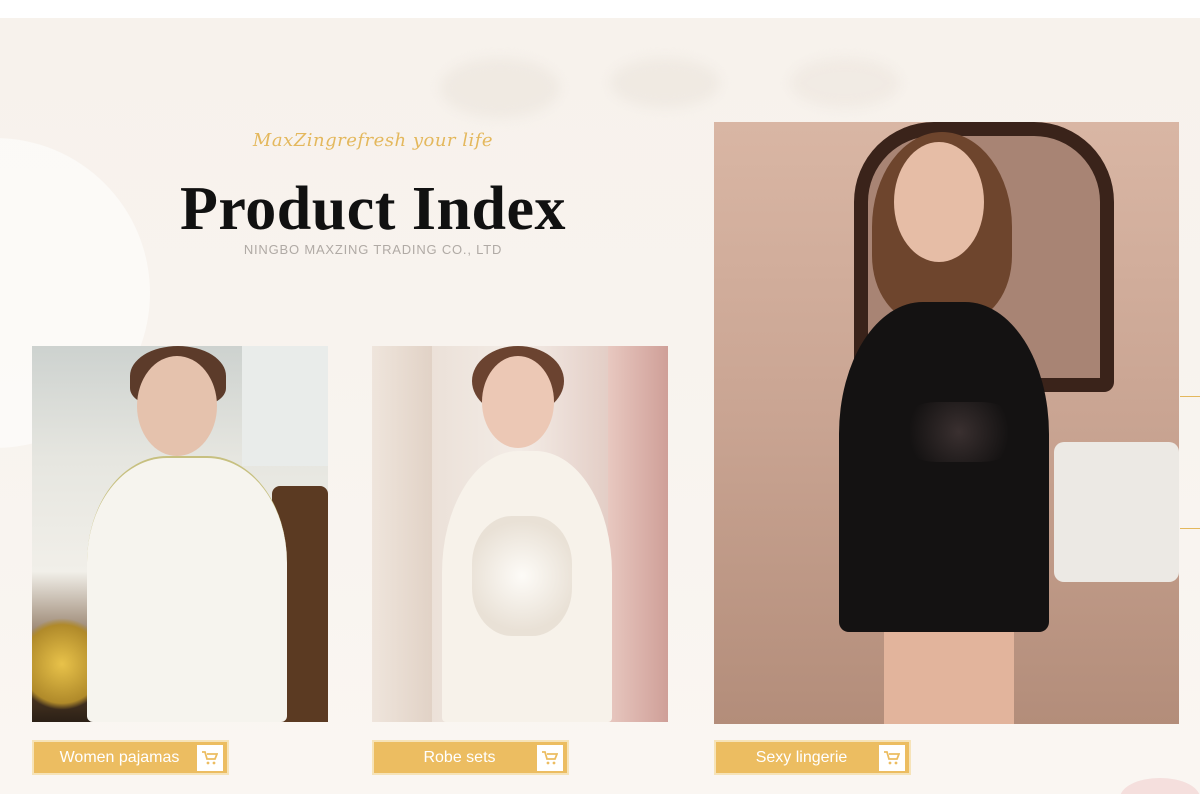 This screenshot has width=1200, height=794. What do you see at coordinates (119, 757) in the screenshot?
I see `button-label: Women pajamas` at bounding box center [119, 757].